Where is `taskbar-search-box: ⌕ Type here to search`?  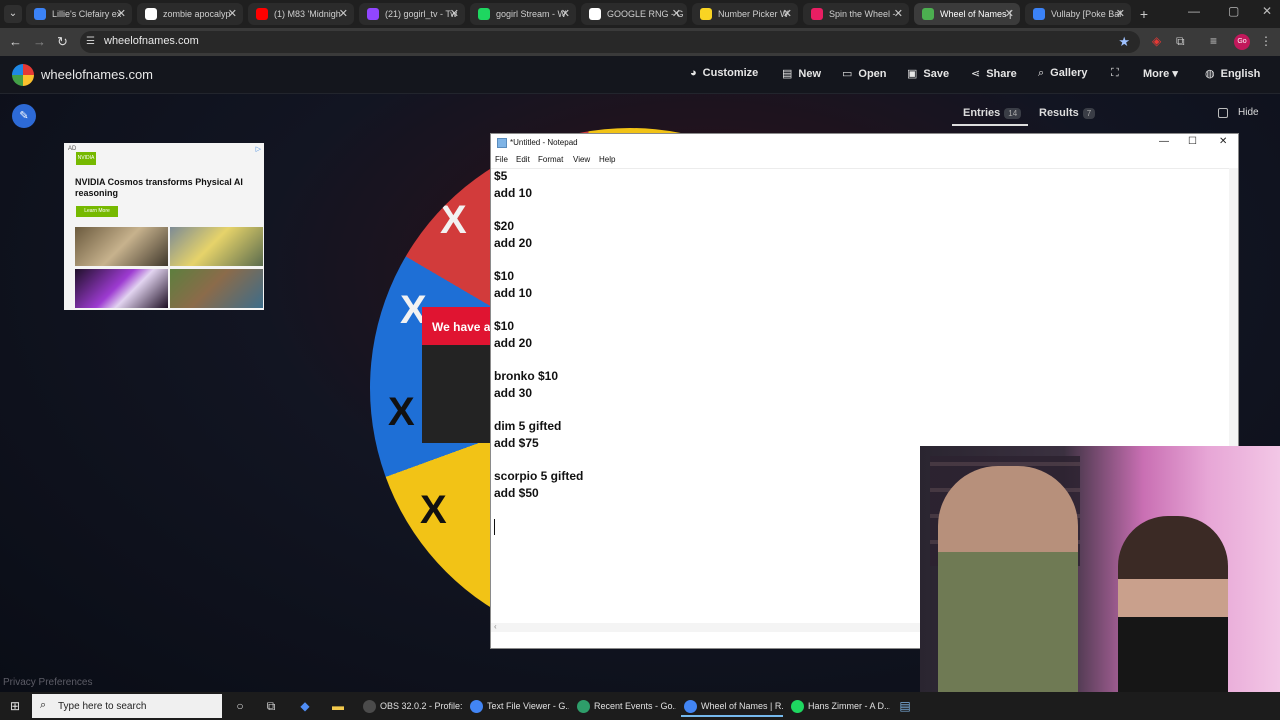
taskbar-search-box: ⌕ Type here to search is located at coordinates (127, 706).